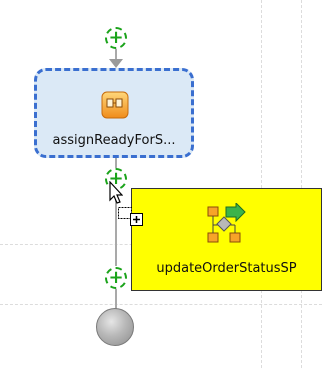 The width and height of the screenshot is (322, 368). Describe the element at coordinates (226, 223) in the screenshot. I see `service-invoke-icon` at that location.